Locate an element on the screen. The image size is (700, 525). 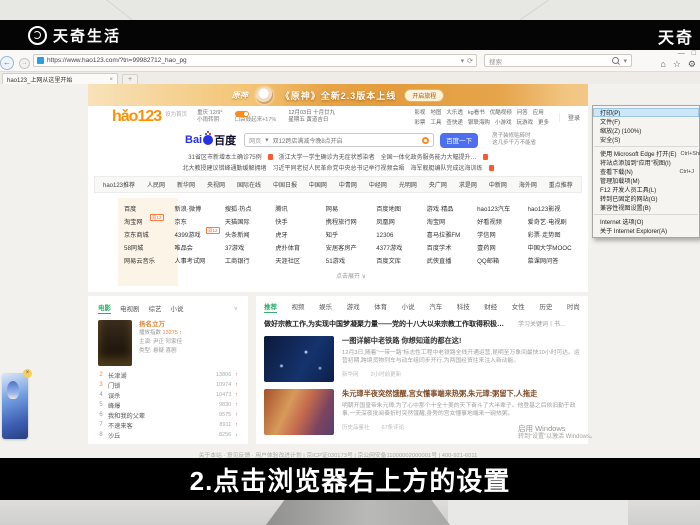
movie-list-item: 2 长津湖 13806 ↑ is located at coordinates (168, 375).